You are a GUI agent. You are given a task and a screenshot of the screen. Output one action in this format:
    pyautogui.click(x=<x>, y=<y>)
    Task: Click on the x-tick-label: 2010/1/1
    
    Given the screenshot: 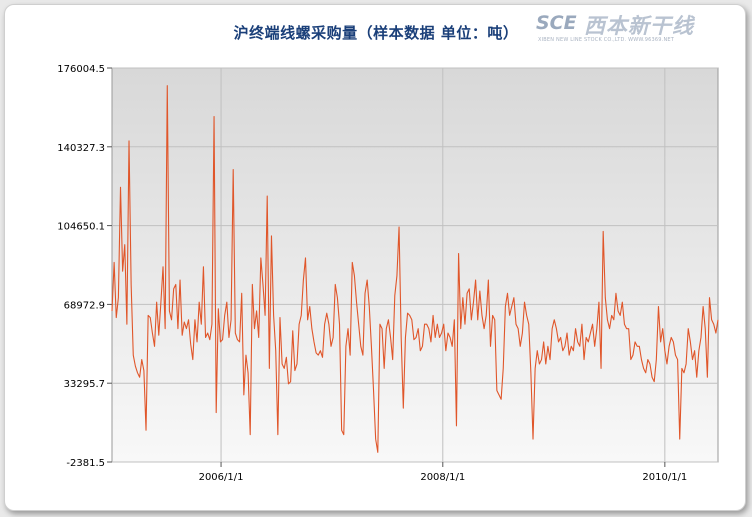 What is the action you would take?
    pyautogui.click(x=664, y=477)
    